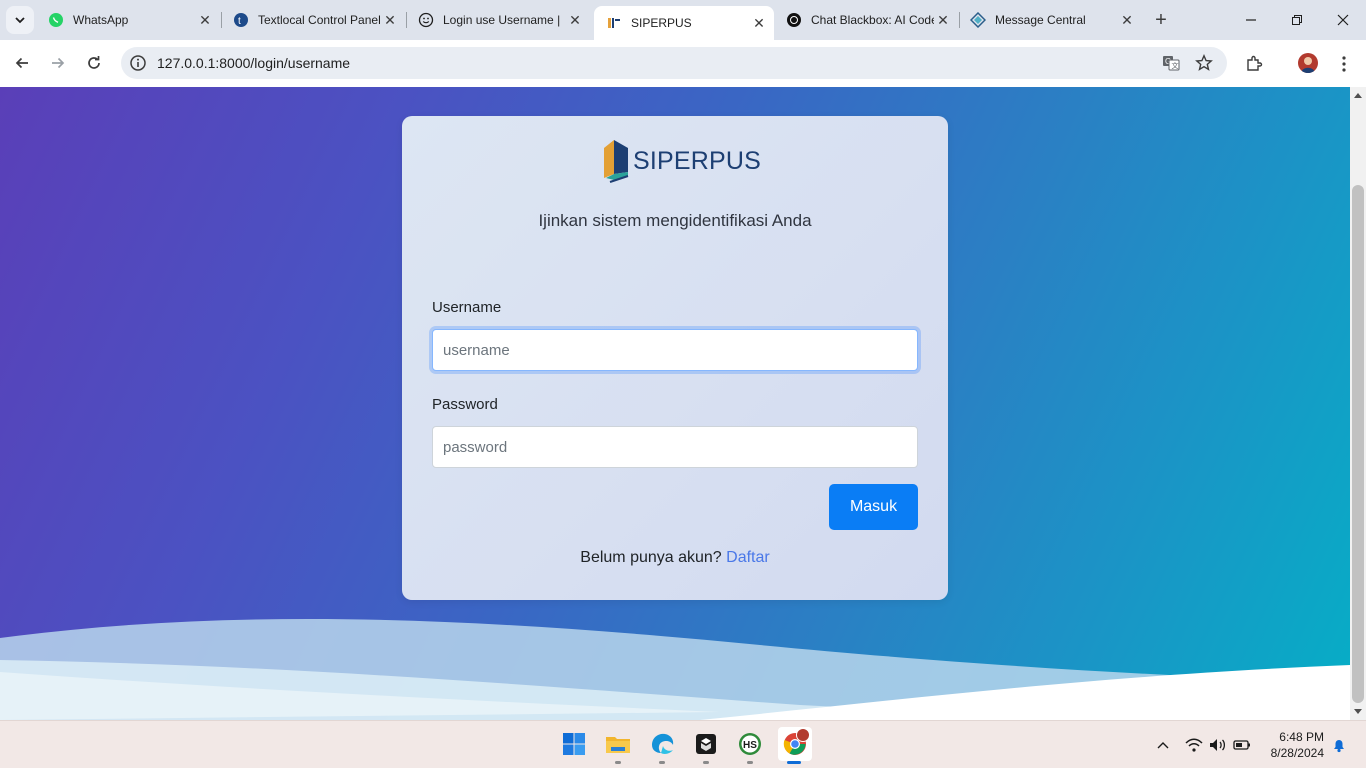 The width and height of the screenshot is (1366, 768). I want to click on signup-text: Belum punya akun?, so click(651, 557).